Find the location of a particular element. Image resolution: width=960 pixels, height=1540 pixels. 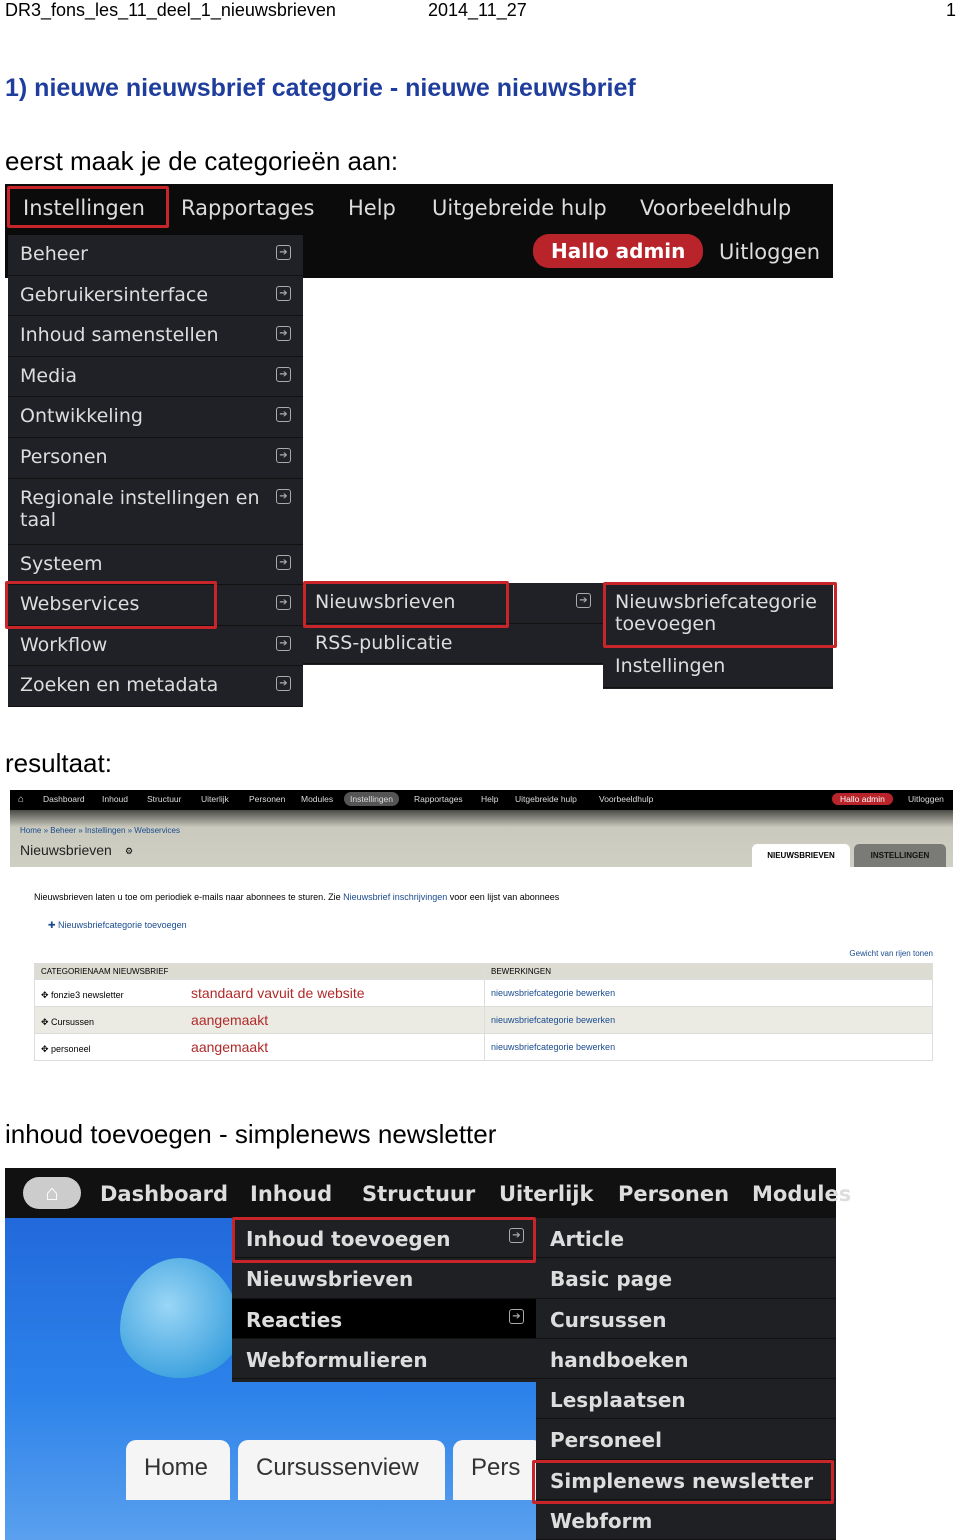

menu-item: Nieuwsbrieven is located at coordinates (384, 1278).